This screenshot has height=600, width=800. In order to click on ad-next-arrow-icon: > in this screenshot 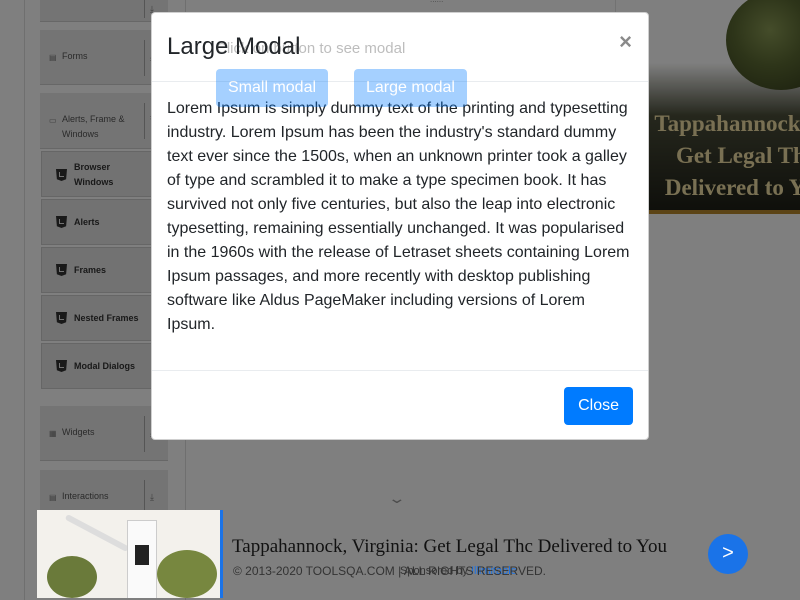, I will do `click(728, 554)`.